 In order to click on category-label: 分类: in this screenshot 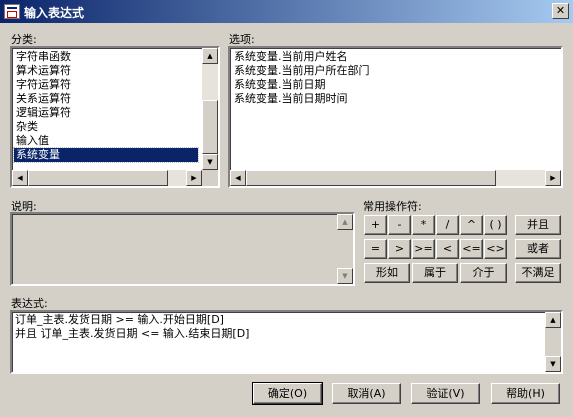, I will do `click(24, 39)`.